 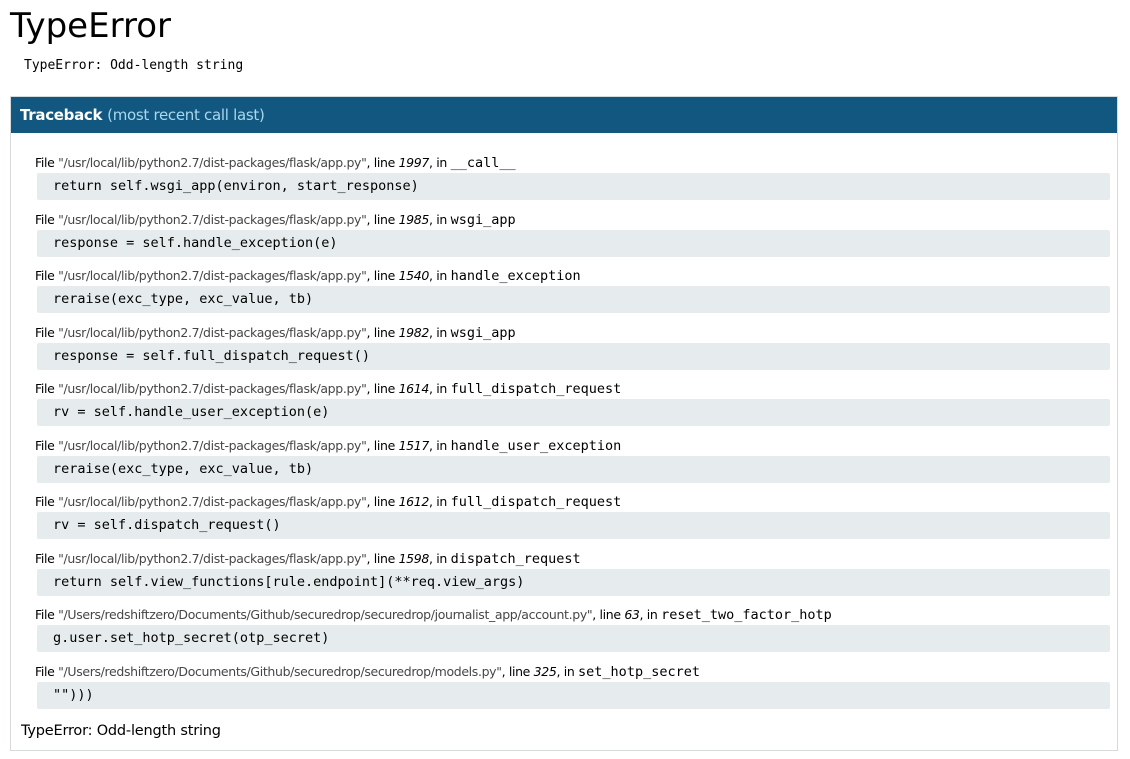 What do you see at coordinates (414, 162) in the screenshot?
I see `frame-lineno: 1997` at bounding box center [414, 162].